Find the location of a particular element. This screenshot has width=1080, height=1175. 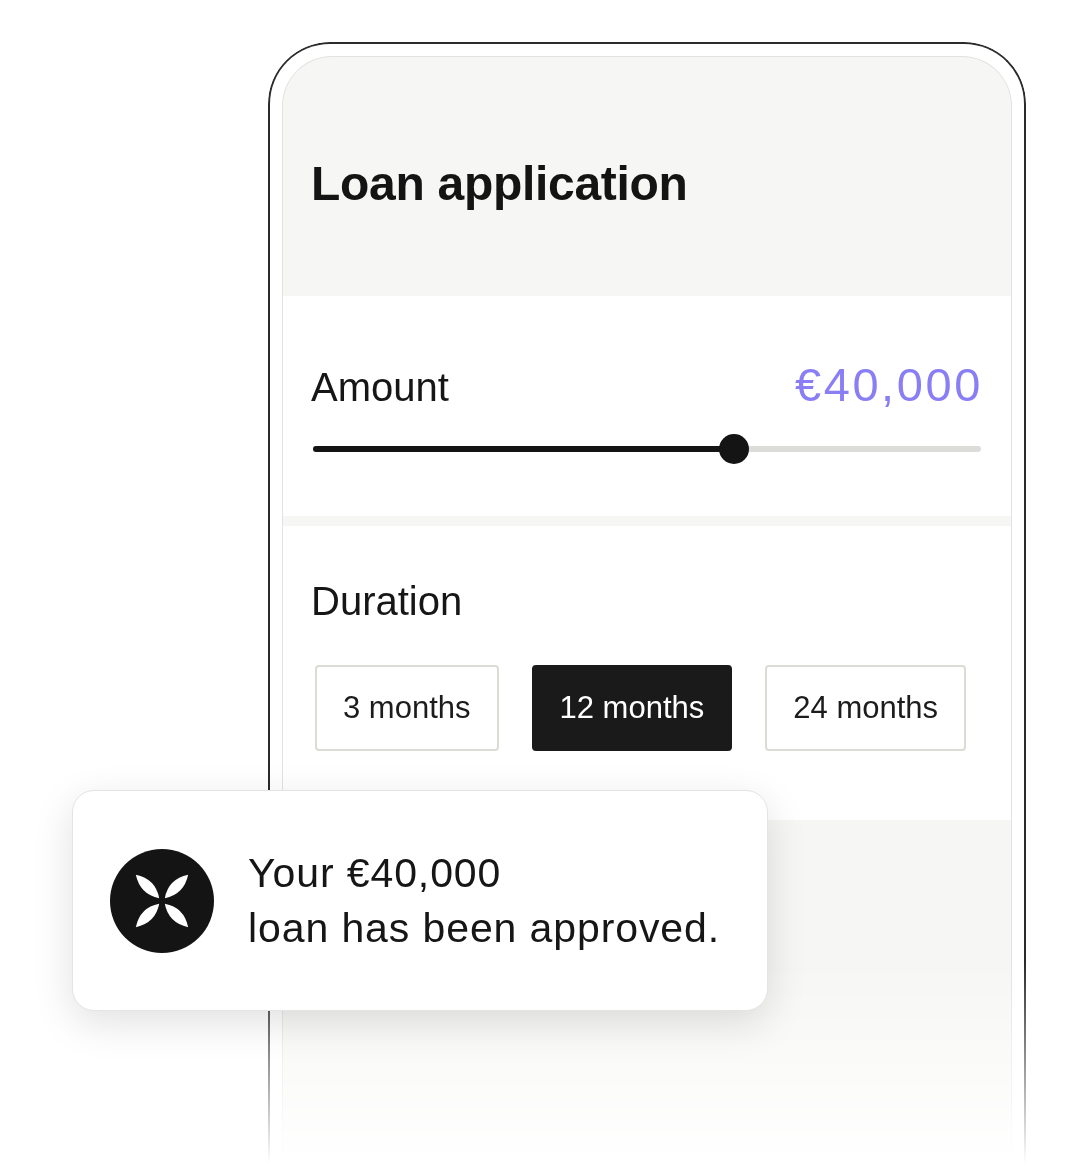

duration-option: 12 months is located at coordinates (632, 708).